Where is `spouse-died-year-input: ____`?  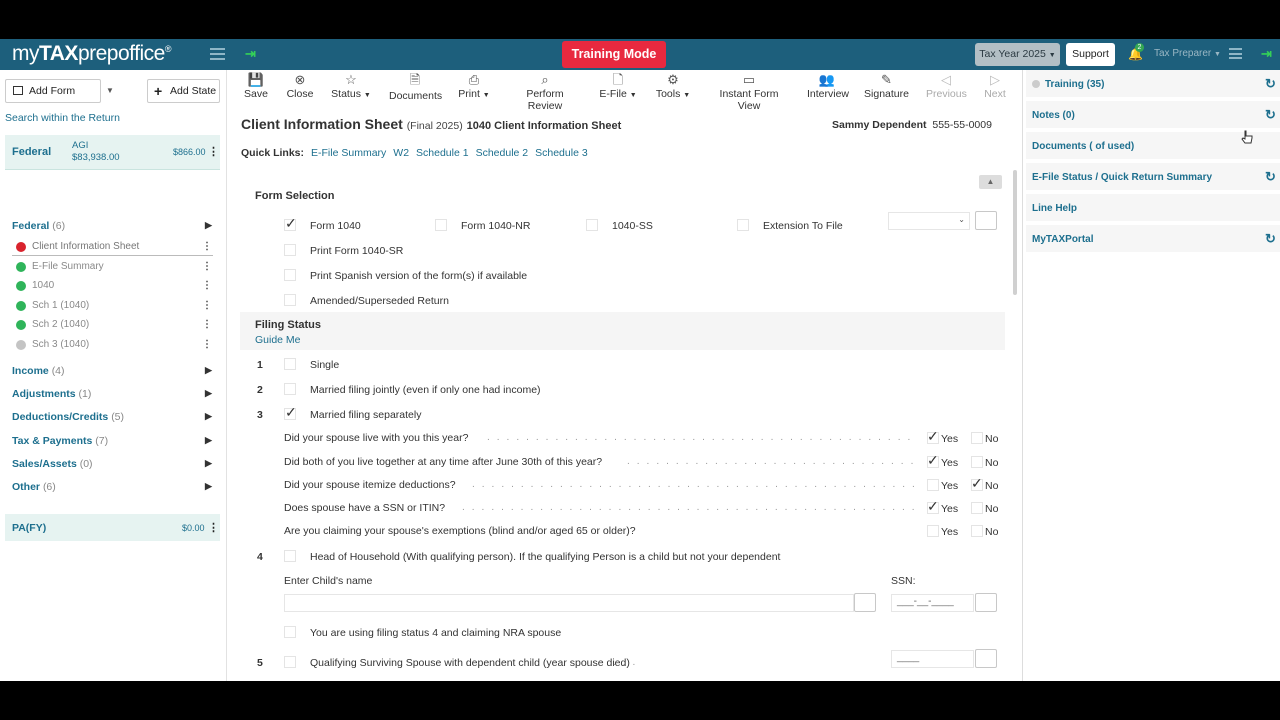 spouse-died-year-input: ____ is located at coordinates (932, 659).